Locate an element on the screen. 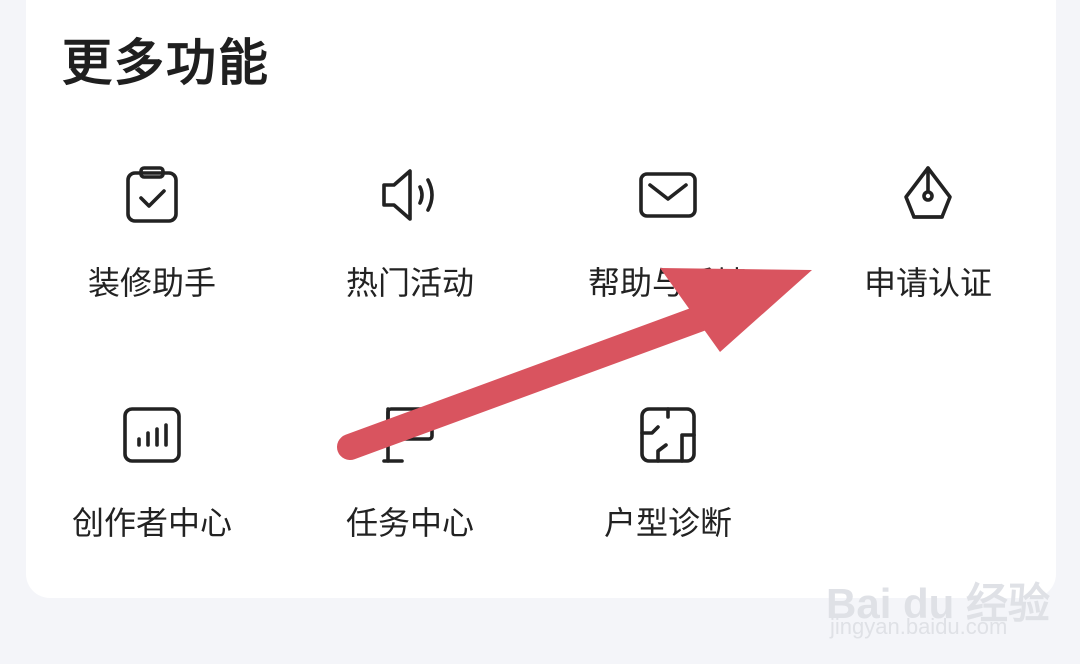 This screenshot has height=664, width=1080. feature-label: 创作者中心 is located at coordinates (151, 523).